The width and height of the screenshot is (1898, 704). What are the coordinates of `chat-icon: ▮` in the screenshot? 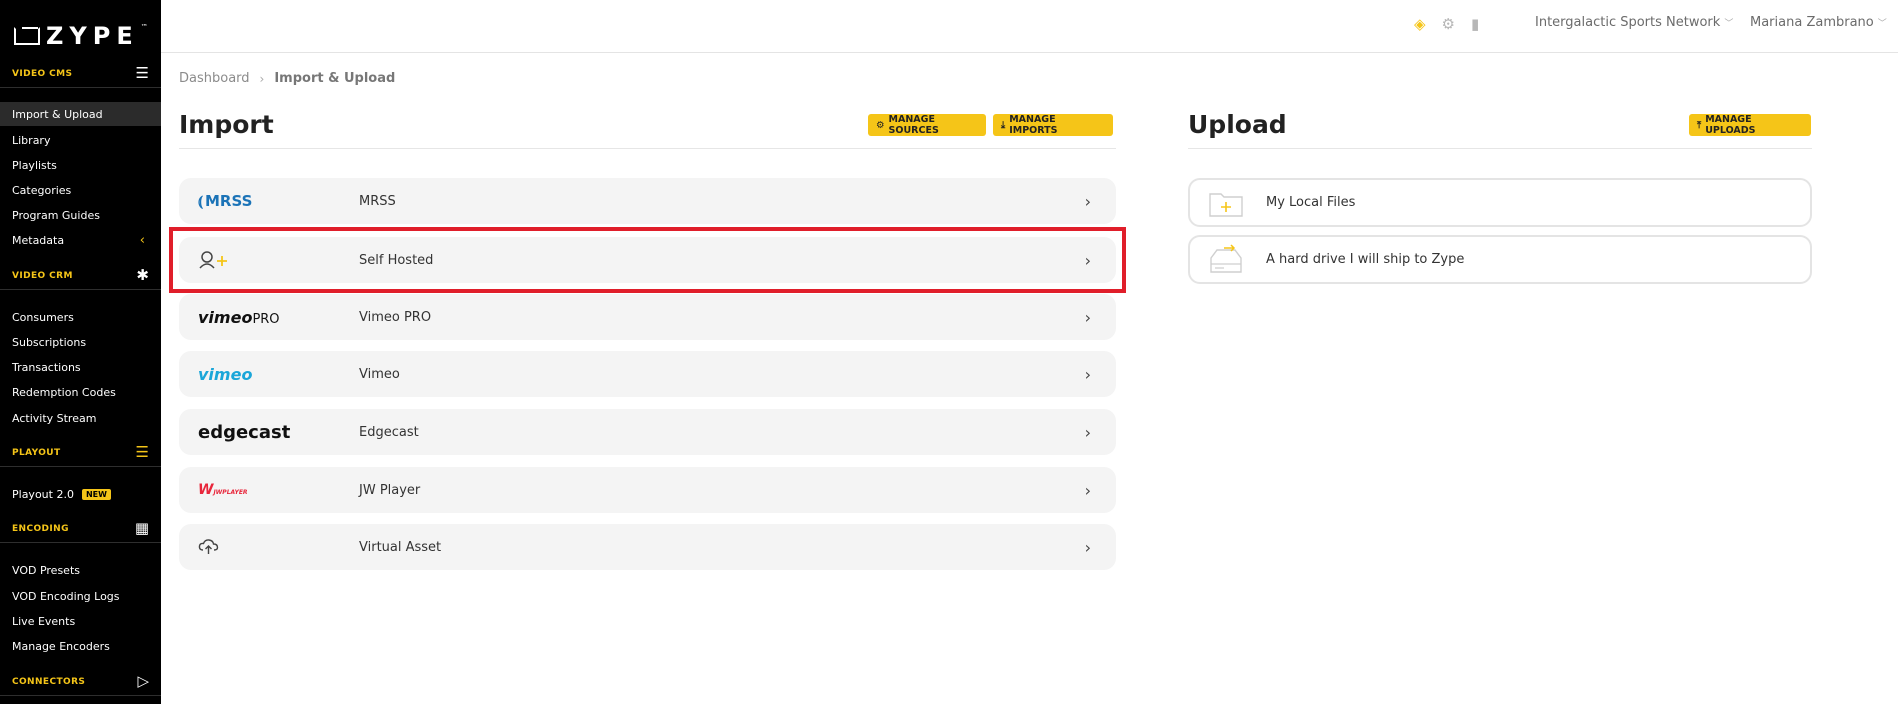 It's located at (1475, 24).